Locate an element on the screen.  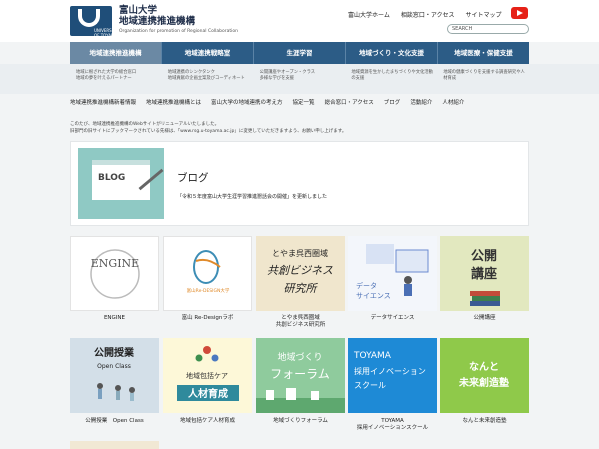
tile-label-nanto-academy: なんと未来創造塾 is located at coordinates (484, 421).